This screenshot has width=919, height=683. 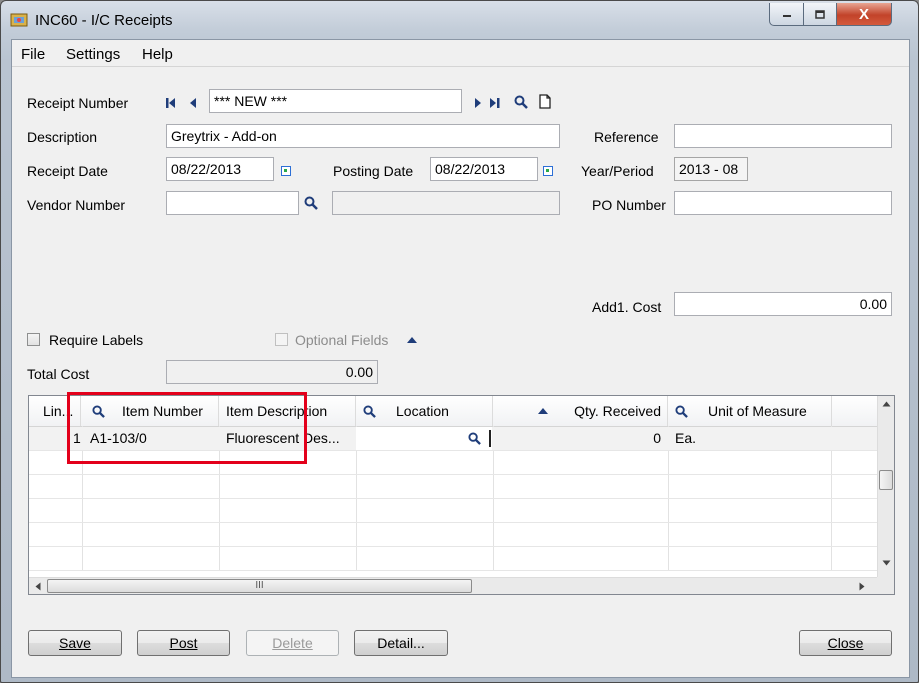 What do you see at coordinates (681, 411) in the screenshot?
I see `unit-of-measure-search-icon` at bounding box center [681, 411].